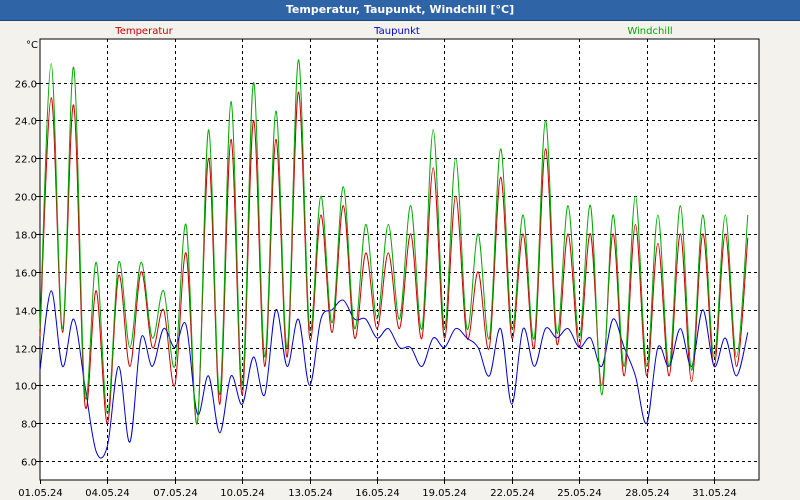 This screenshot has width=800, height=500. I want to click on x-tick-label: 07.05.24, so click(175, 493).